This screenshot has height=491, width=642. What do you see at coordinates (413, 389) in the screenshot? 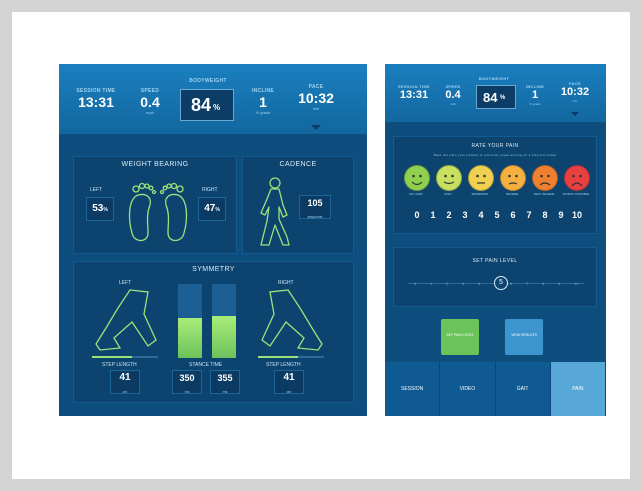
I see `tab-session: SESSION` at bounding box center [413, 389].